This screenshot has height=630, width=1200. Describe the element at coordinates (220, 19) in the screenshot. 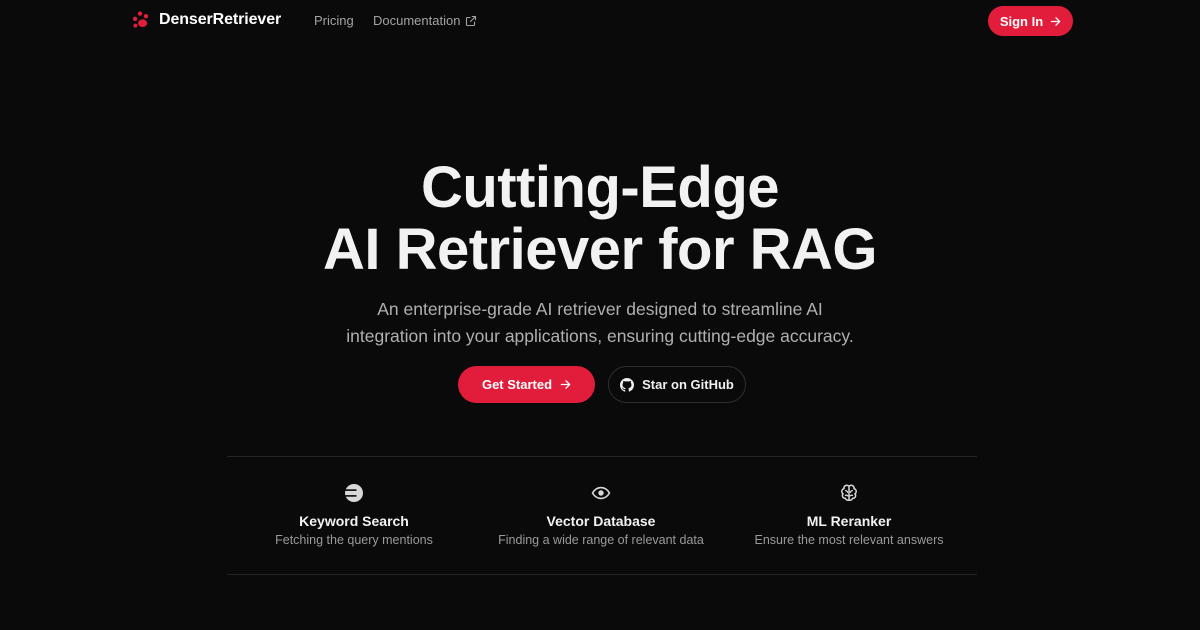

I see `brand-name: DenserRetriever` at that location.